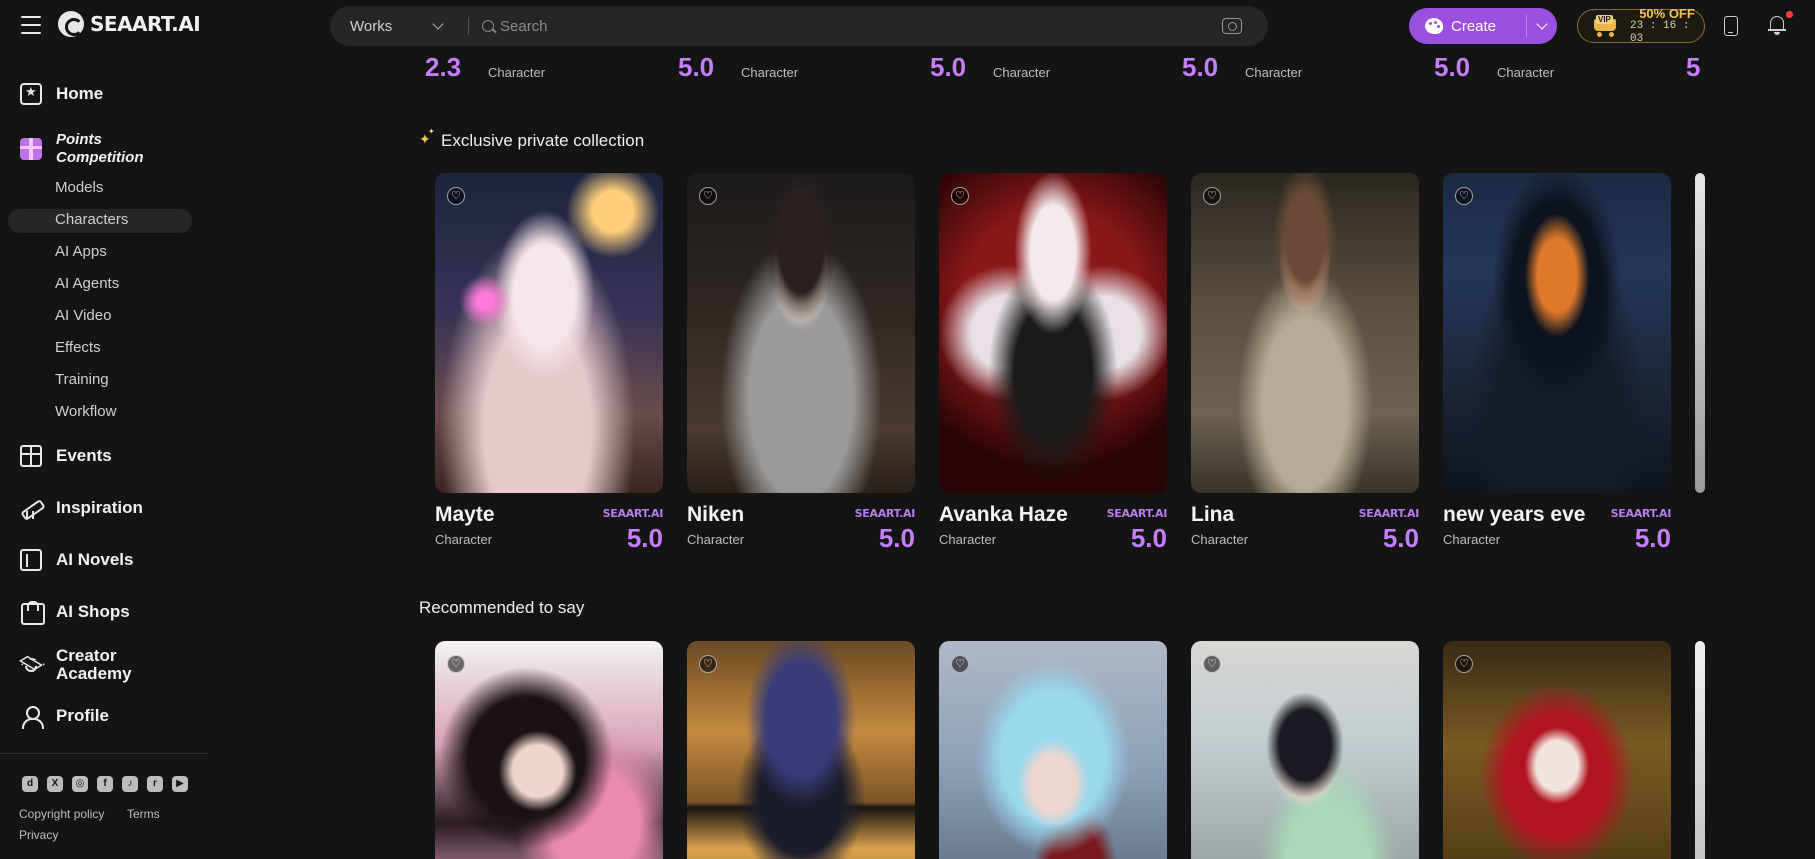 Image resolution: width=1815 pixels, height=859 pixels. What do you see at coordinates (1003, 514) in the screenshot?
I see `character-name: Avanka Haze` at bounding box center [1003, 514].